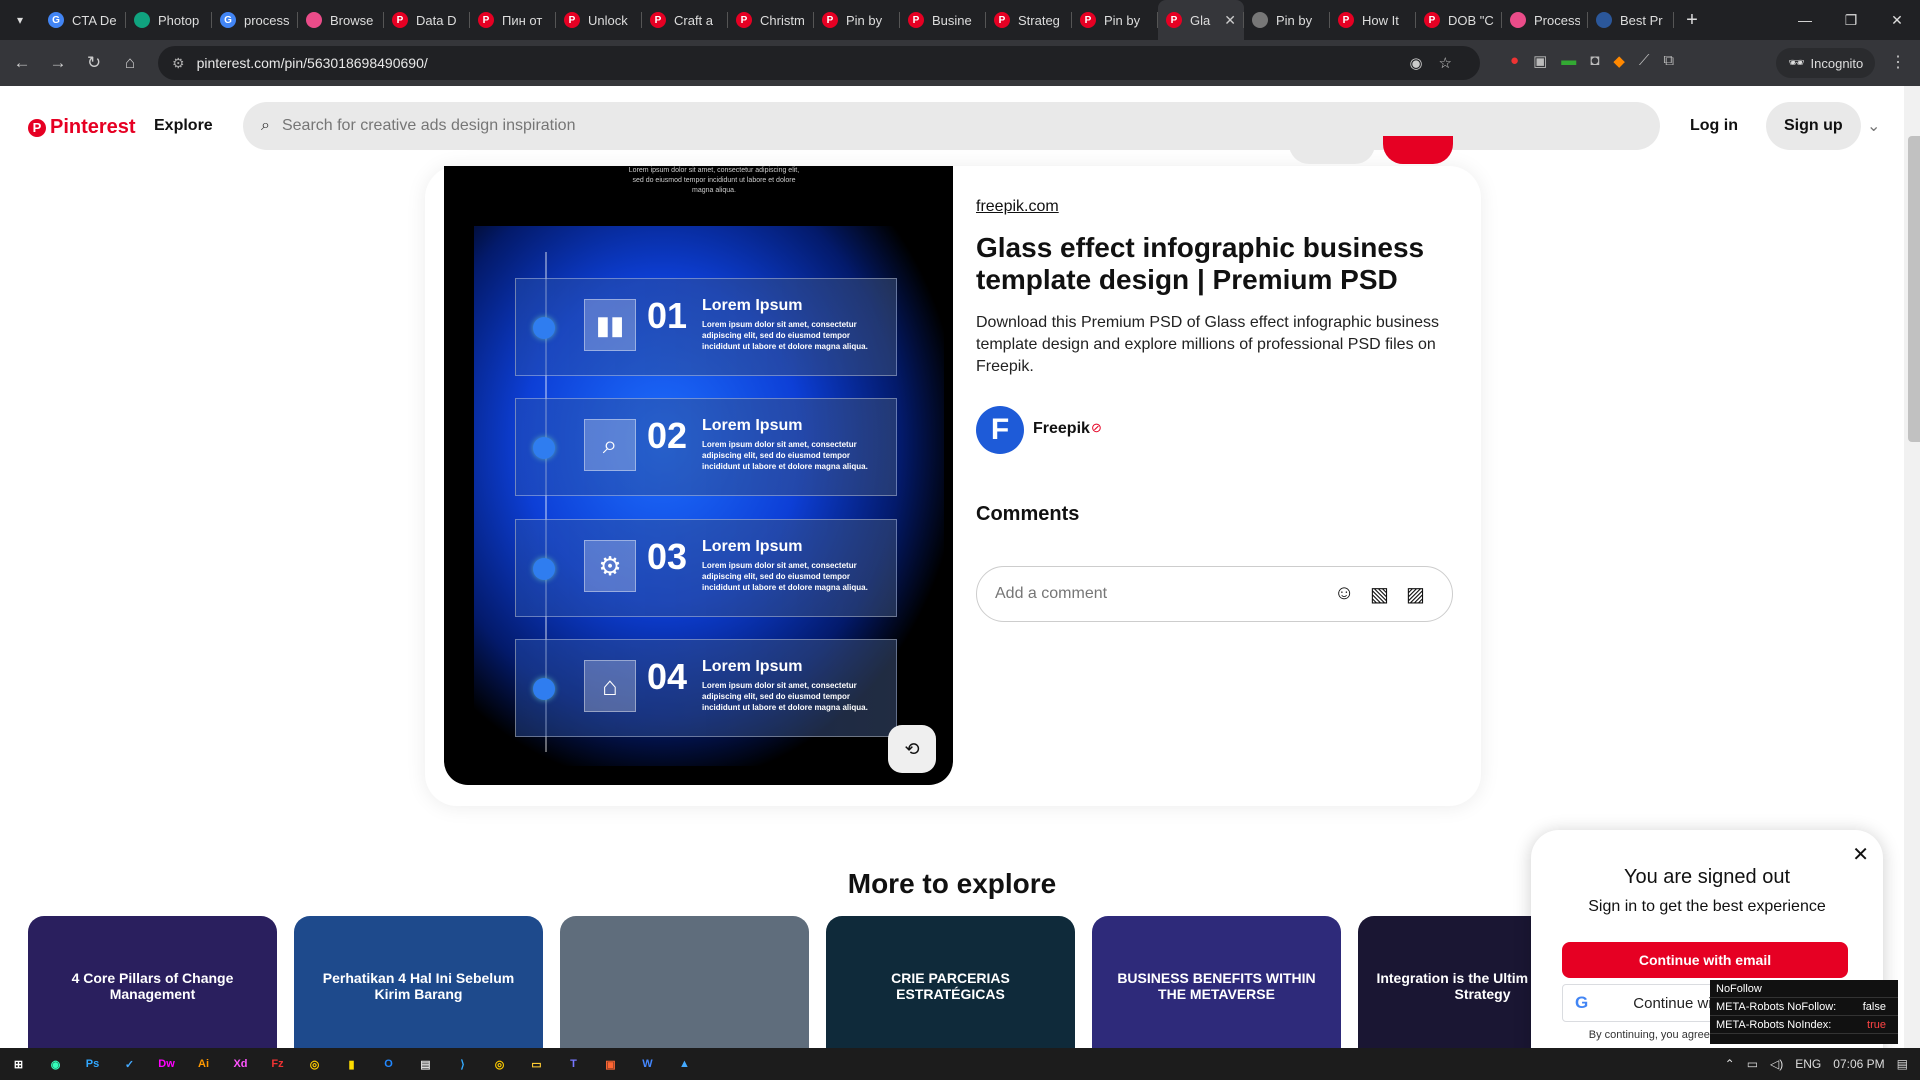 This screenshot has height=1080, width=1920. What do you see at coordinates (1876, 1024) in the screenshot?
I see `noindex-value: true` at bounding box center [1876, 1024].